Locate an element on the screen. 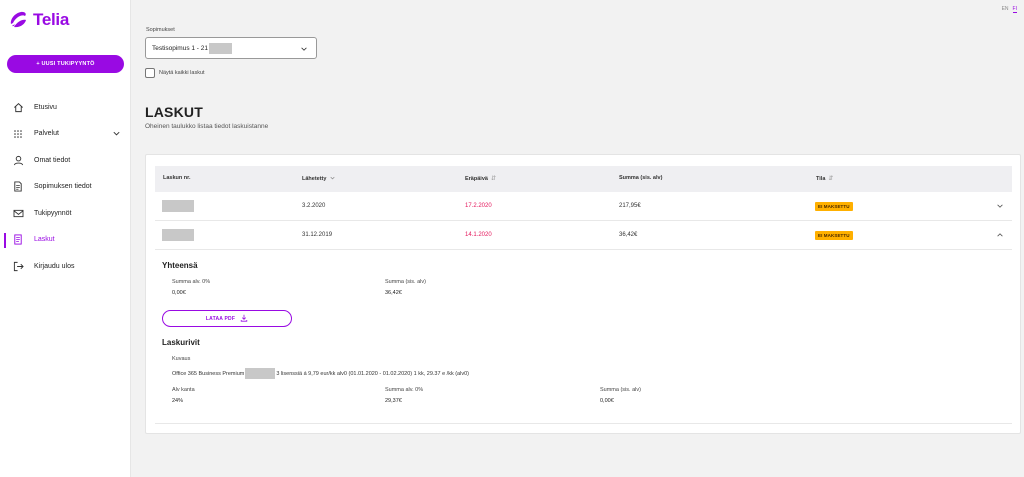  sidebar-item-omat-tiedot: Omat tiedot is located at coordinates (65, 160).